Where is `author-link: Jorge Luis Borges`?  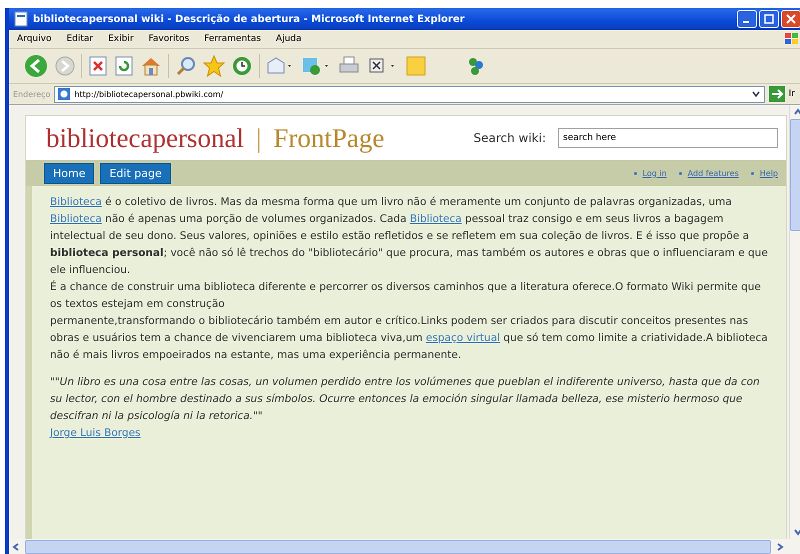
author-link: Jorge Luis Borges is located at coordinates (411, 433).